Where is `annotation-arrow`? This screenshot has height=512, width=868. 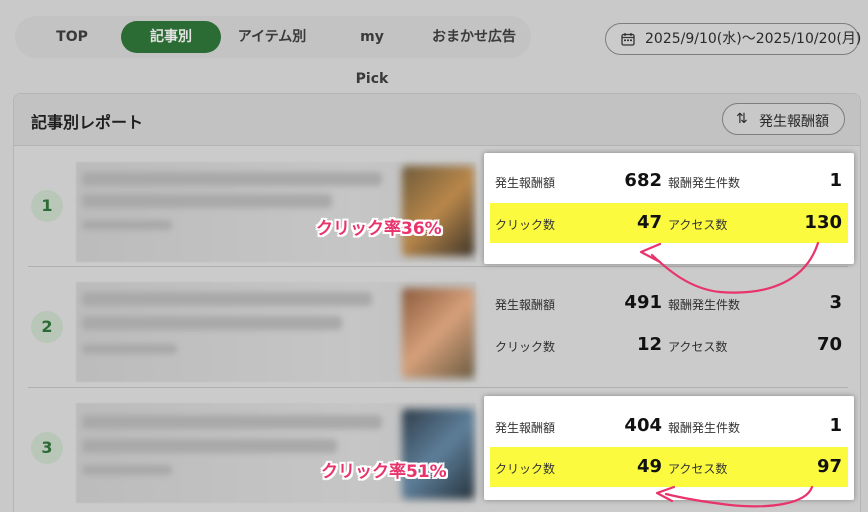 annotation-arrow is located at coordinates (729, 374).